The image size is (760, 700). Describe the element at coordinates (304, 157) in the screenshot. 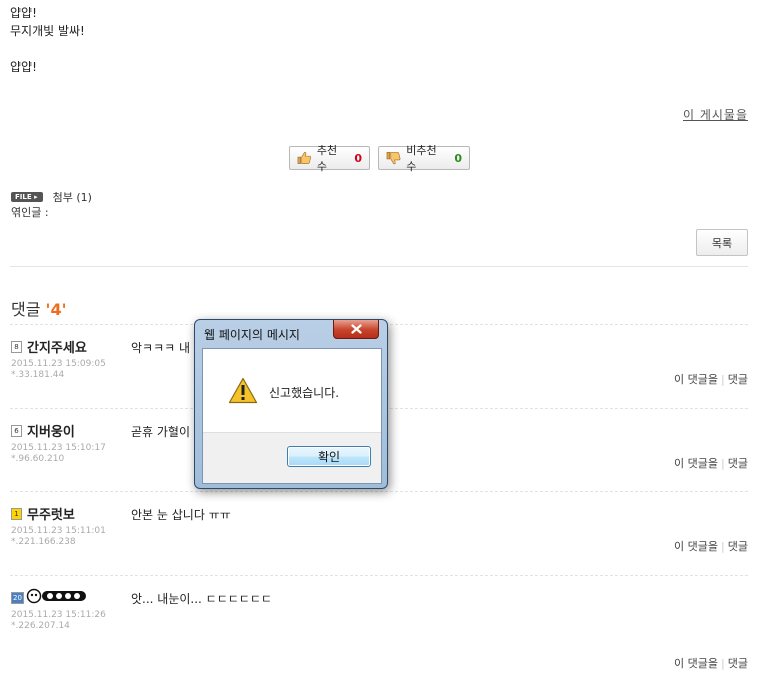

I see `thumbs-up-icon` at that location.